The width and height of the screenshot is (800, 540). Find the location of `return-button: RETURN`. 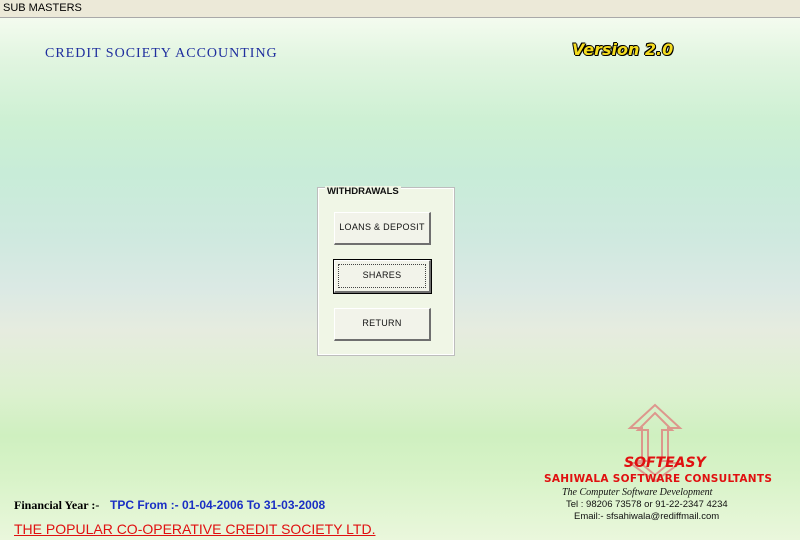

return-button: RETURN is located at coordinates (382, 324).